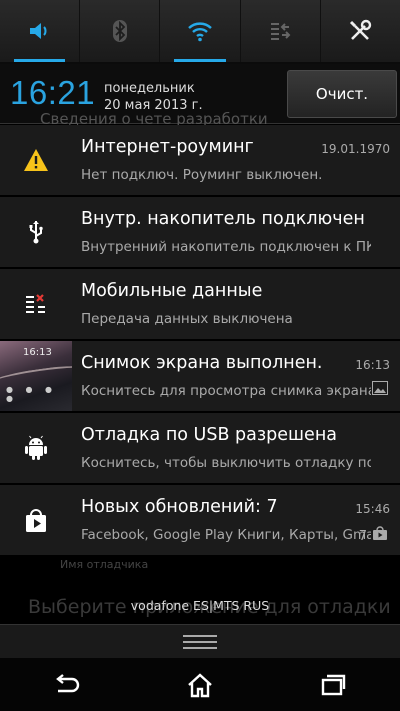 This screenshot has height=711, width=400. What do you see at coordinates (104, 564) in the screenshot?
I see `background-text-small: Имя отладчика` at bounding box center [104, 564].